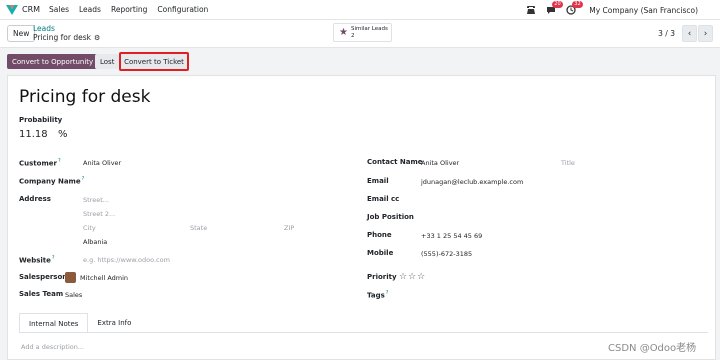  What do you see at coordinates (379, 235) in the screenshot?
I see `phone-label: Phone` at bounding box center [379, 235].